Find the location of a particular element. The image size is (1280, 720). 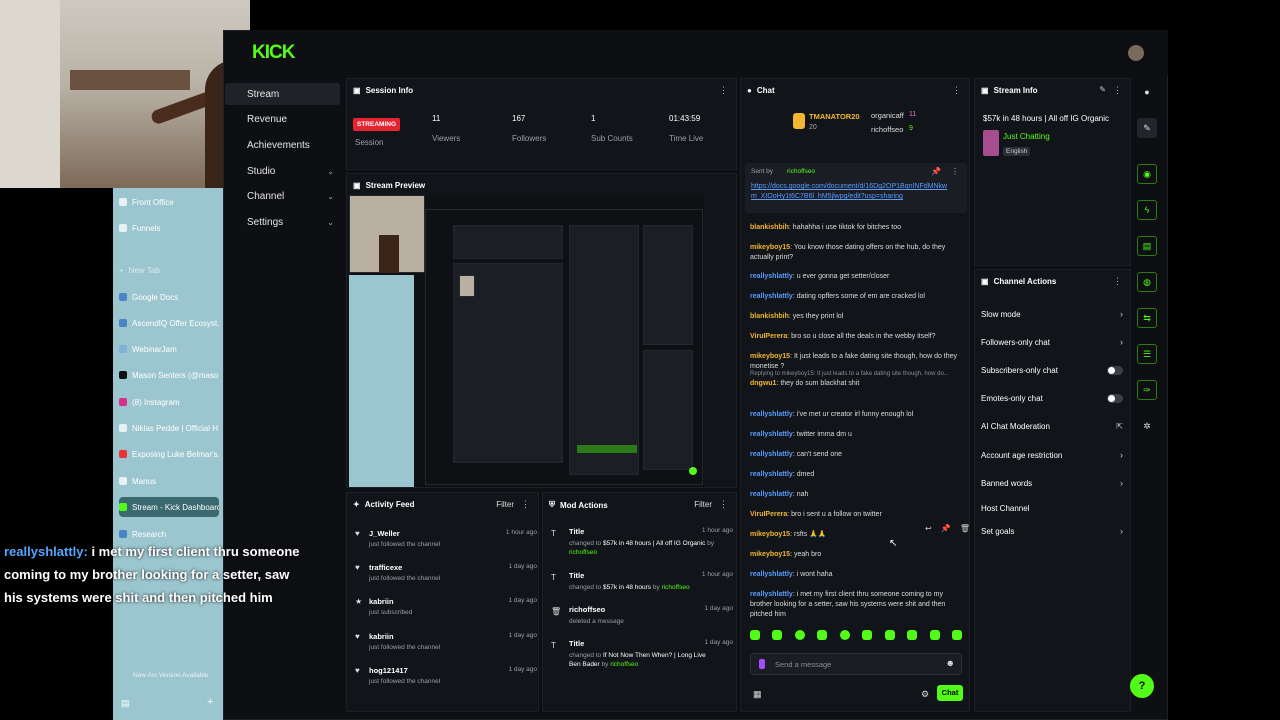

arc-tab-webinarjam: WebinarJam is located at coordinates (169, 349).